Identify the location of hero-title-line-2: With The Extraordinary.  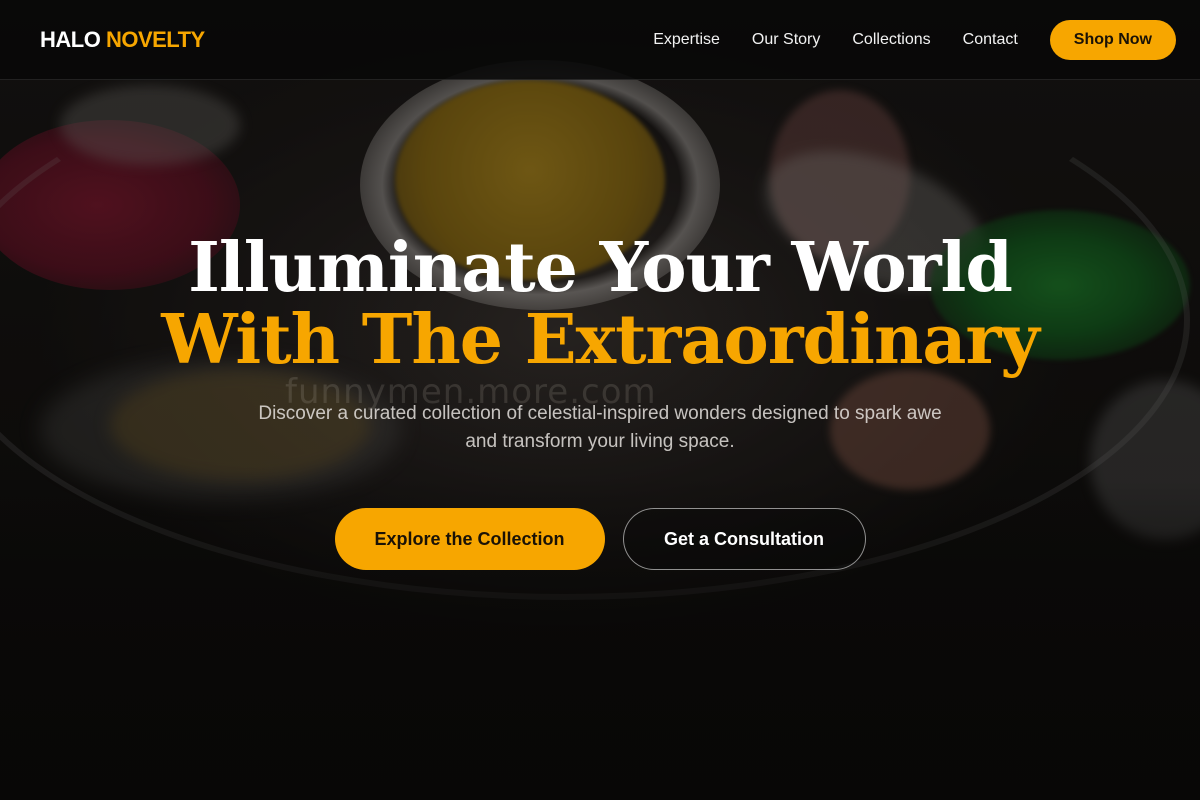
(600, 340).